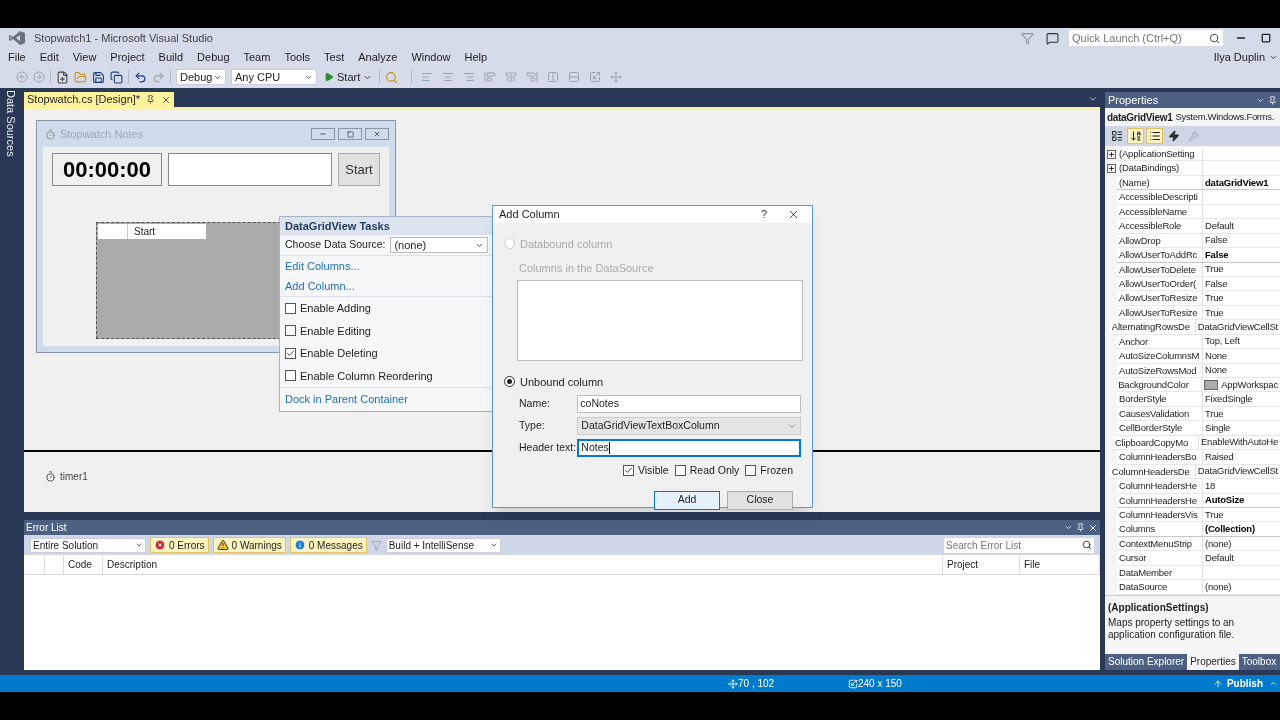  I want to click on panel-tab: Solution Explorer, so click(1146, 662).